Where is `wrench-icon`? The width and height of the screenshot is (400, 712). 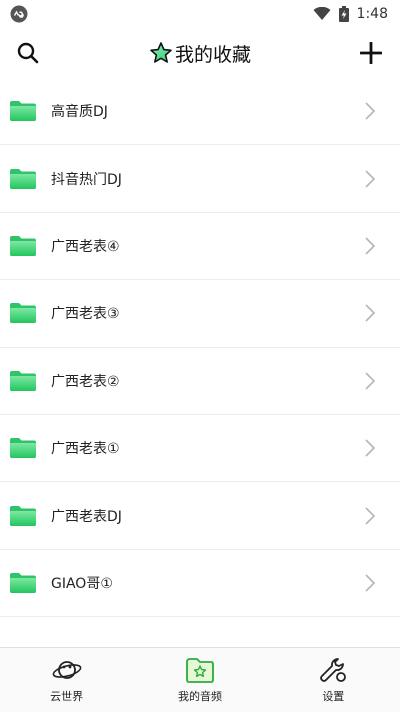 wrench-icon is located at coordinates (333, 670).